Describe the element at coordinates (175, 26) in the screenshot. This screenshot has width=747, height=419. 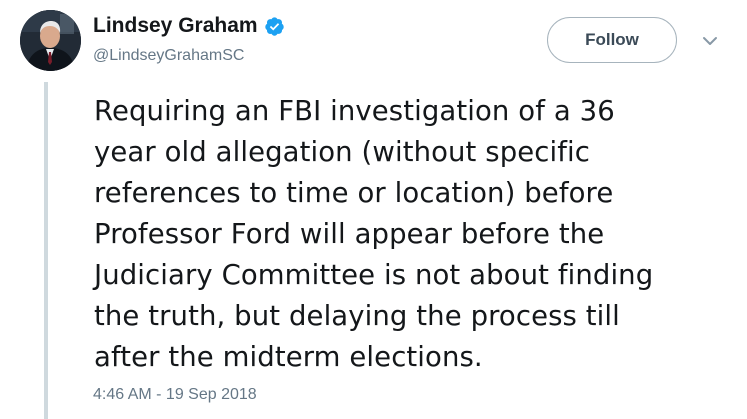
I see `author-display-name: Lindsey Graham` at that location.